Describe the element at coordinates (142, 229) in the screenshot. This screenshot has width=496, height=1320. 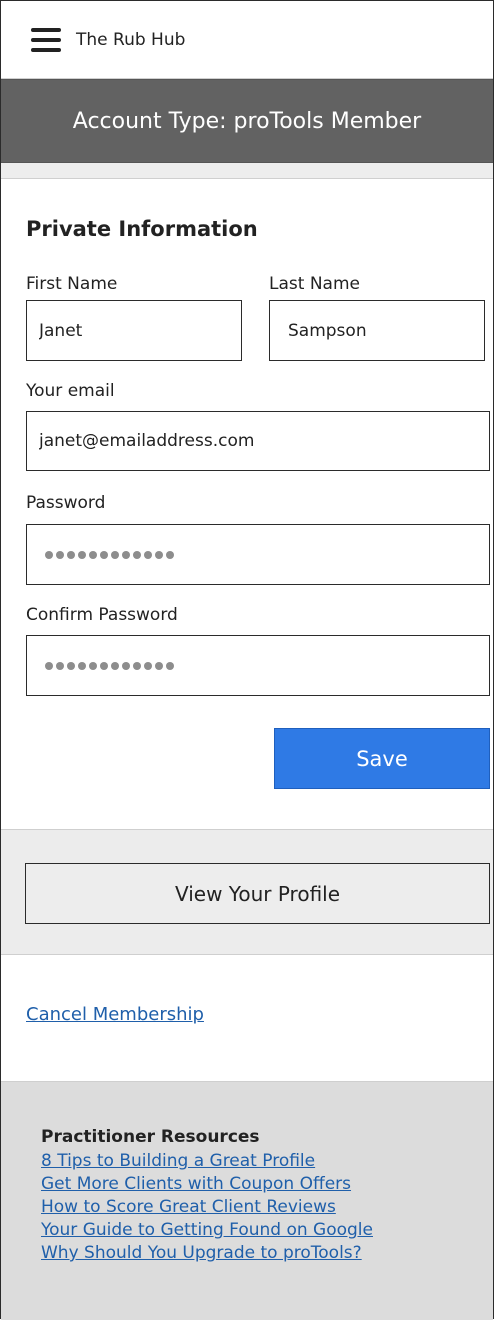
I see `private-information-heading: Private Information` at that location.